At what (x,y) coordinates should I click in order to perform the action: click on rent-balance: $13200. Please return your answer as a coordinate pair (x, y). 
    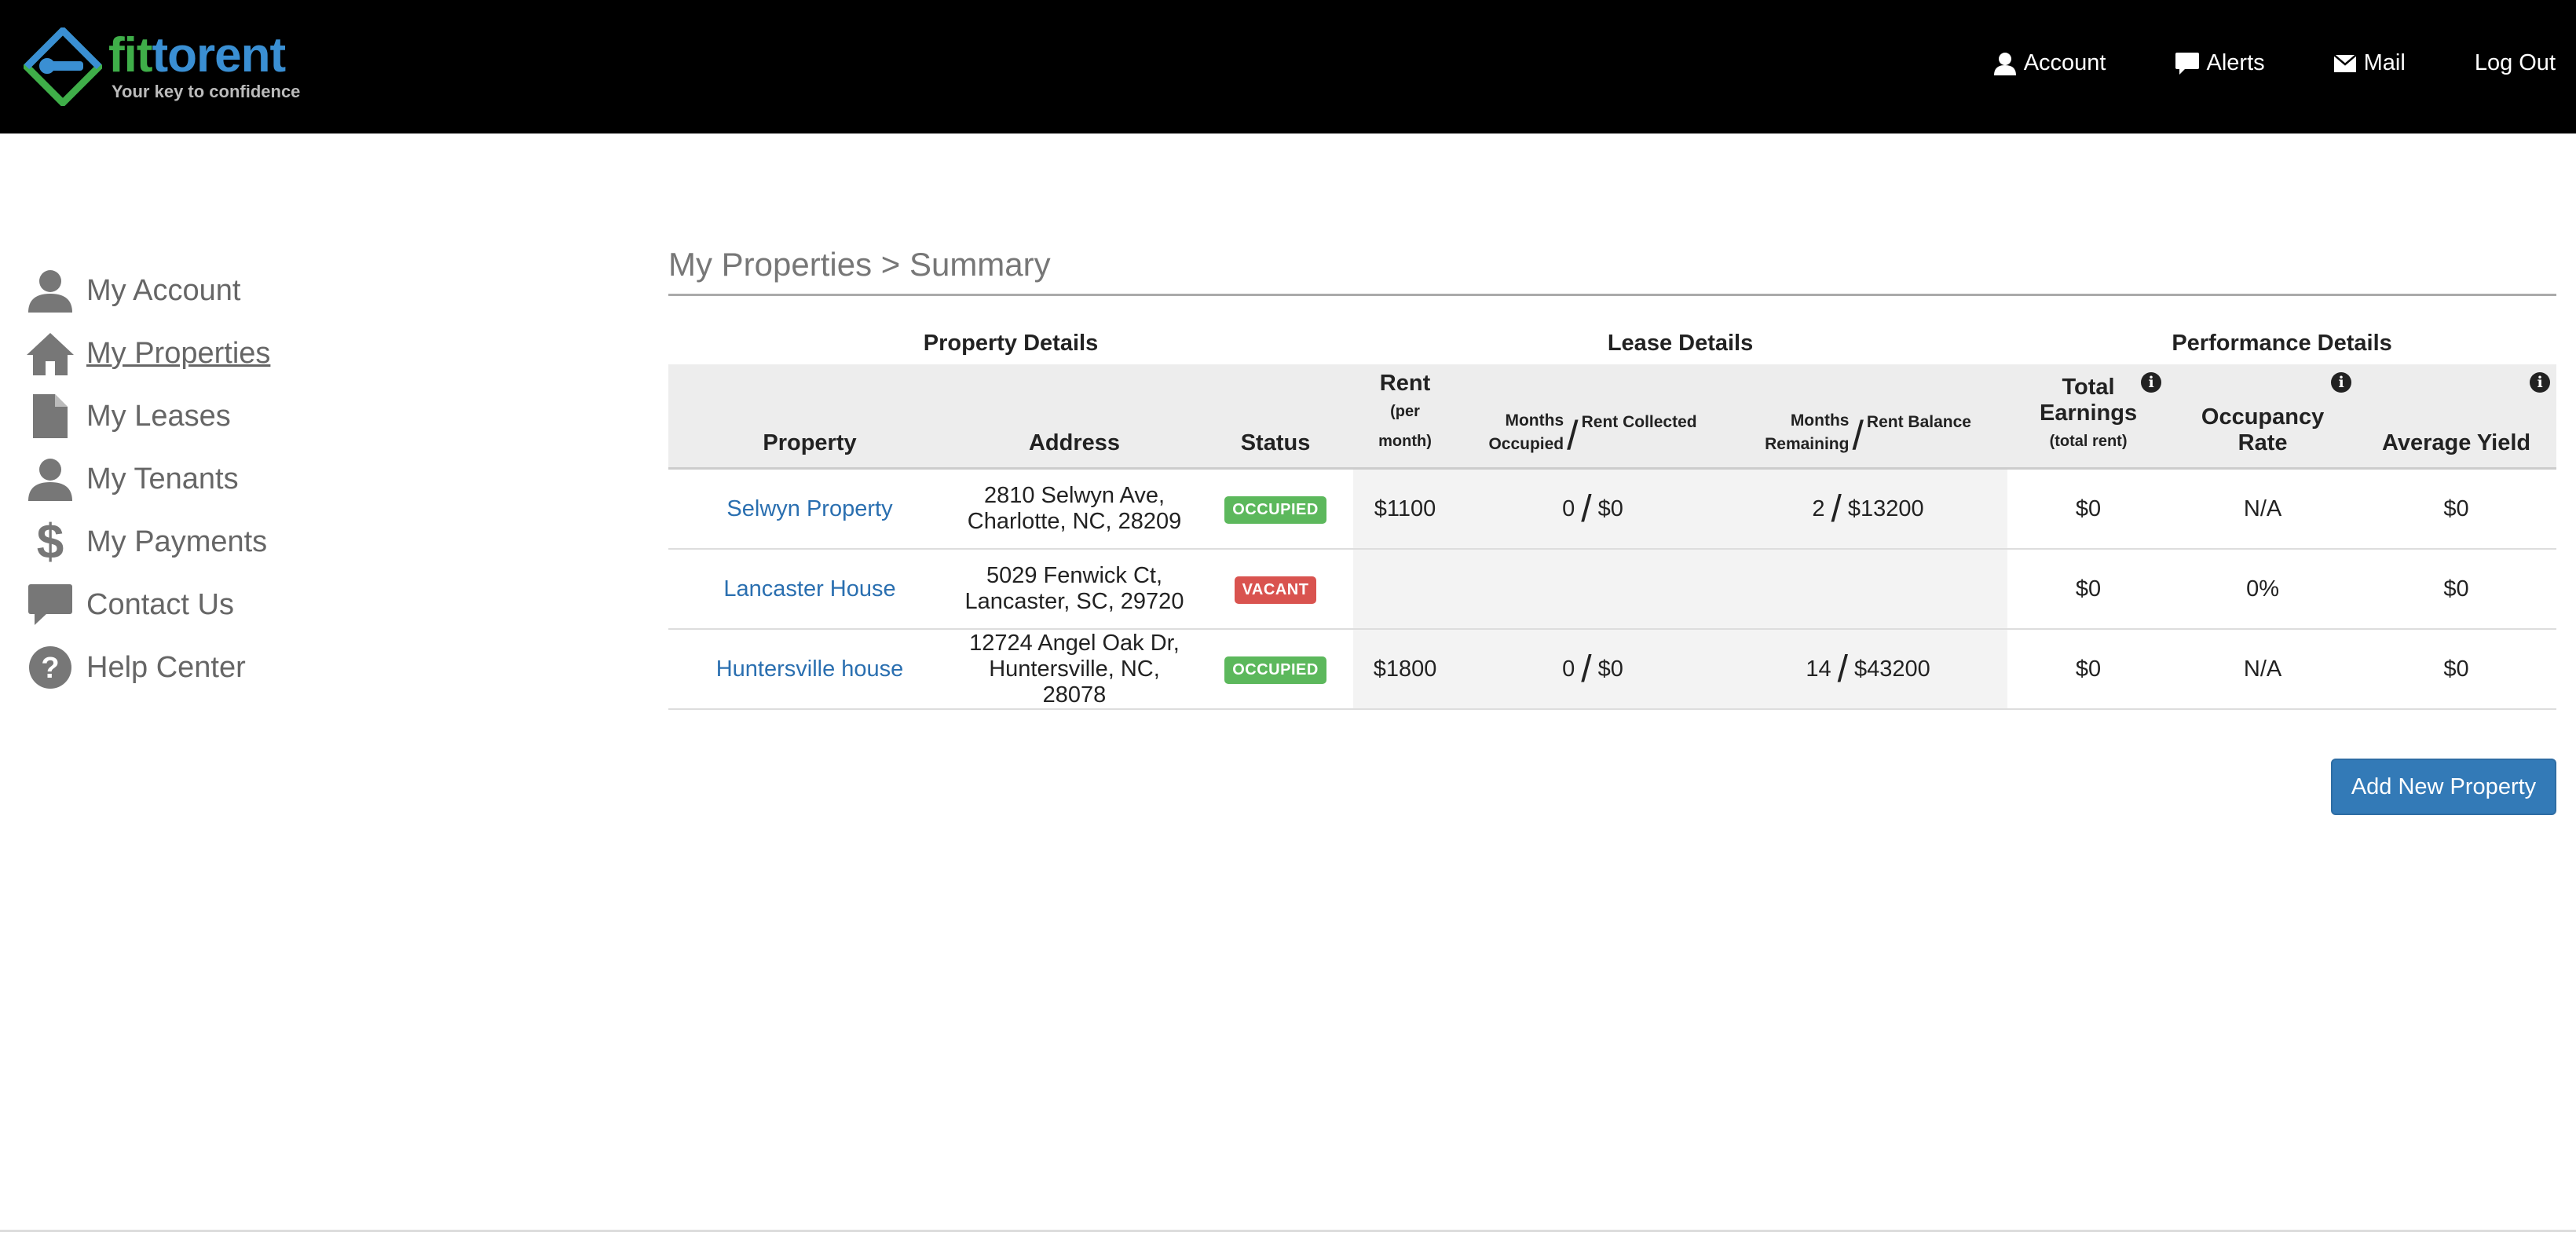
    Looking at the image, I should click on (1886, 508).